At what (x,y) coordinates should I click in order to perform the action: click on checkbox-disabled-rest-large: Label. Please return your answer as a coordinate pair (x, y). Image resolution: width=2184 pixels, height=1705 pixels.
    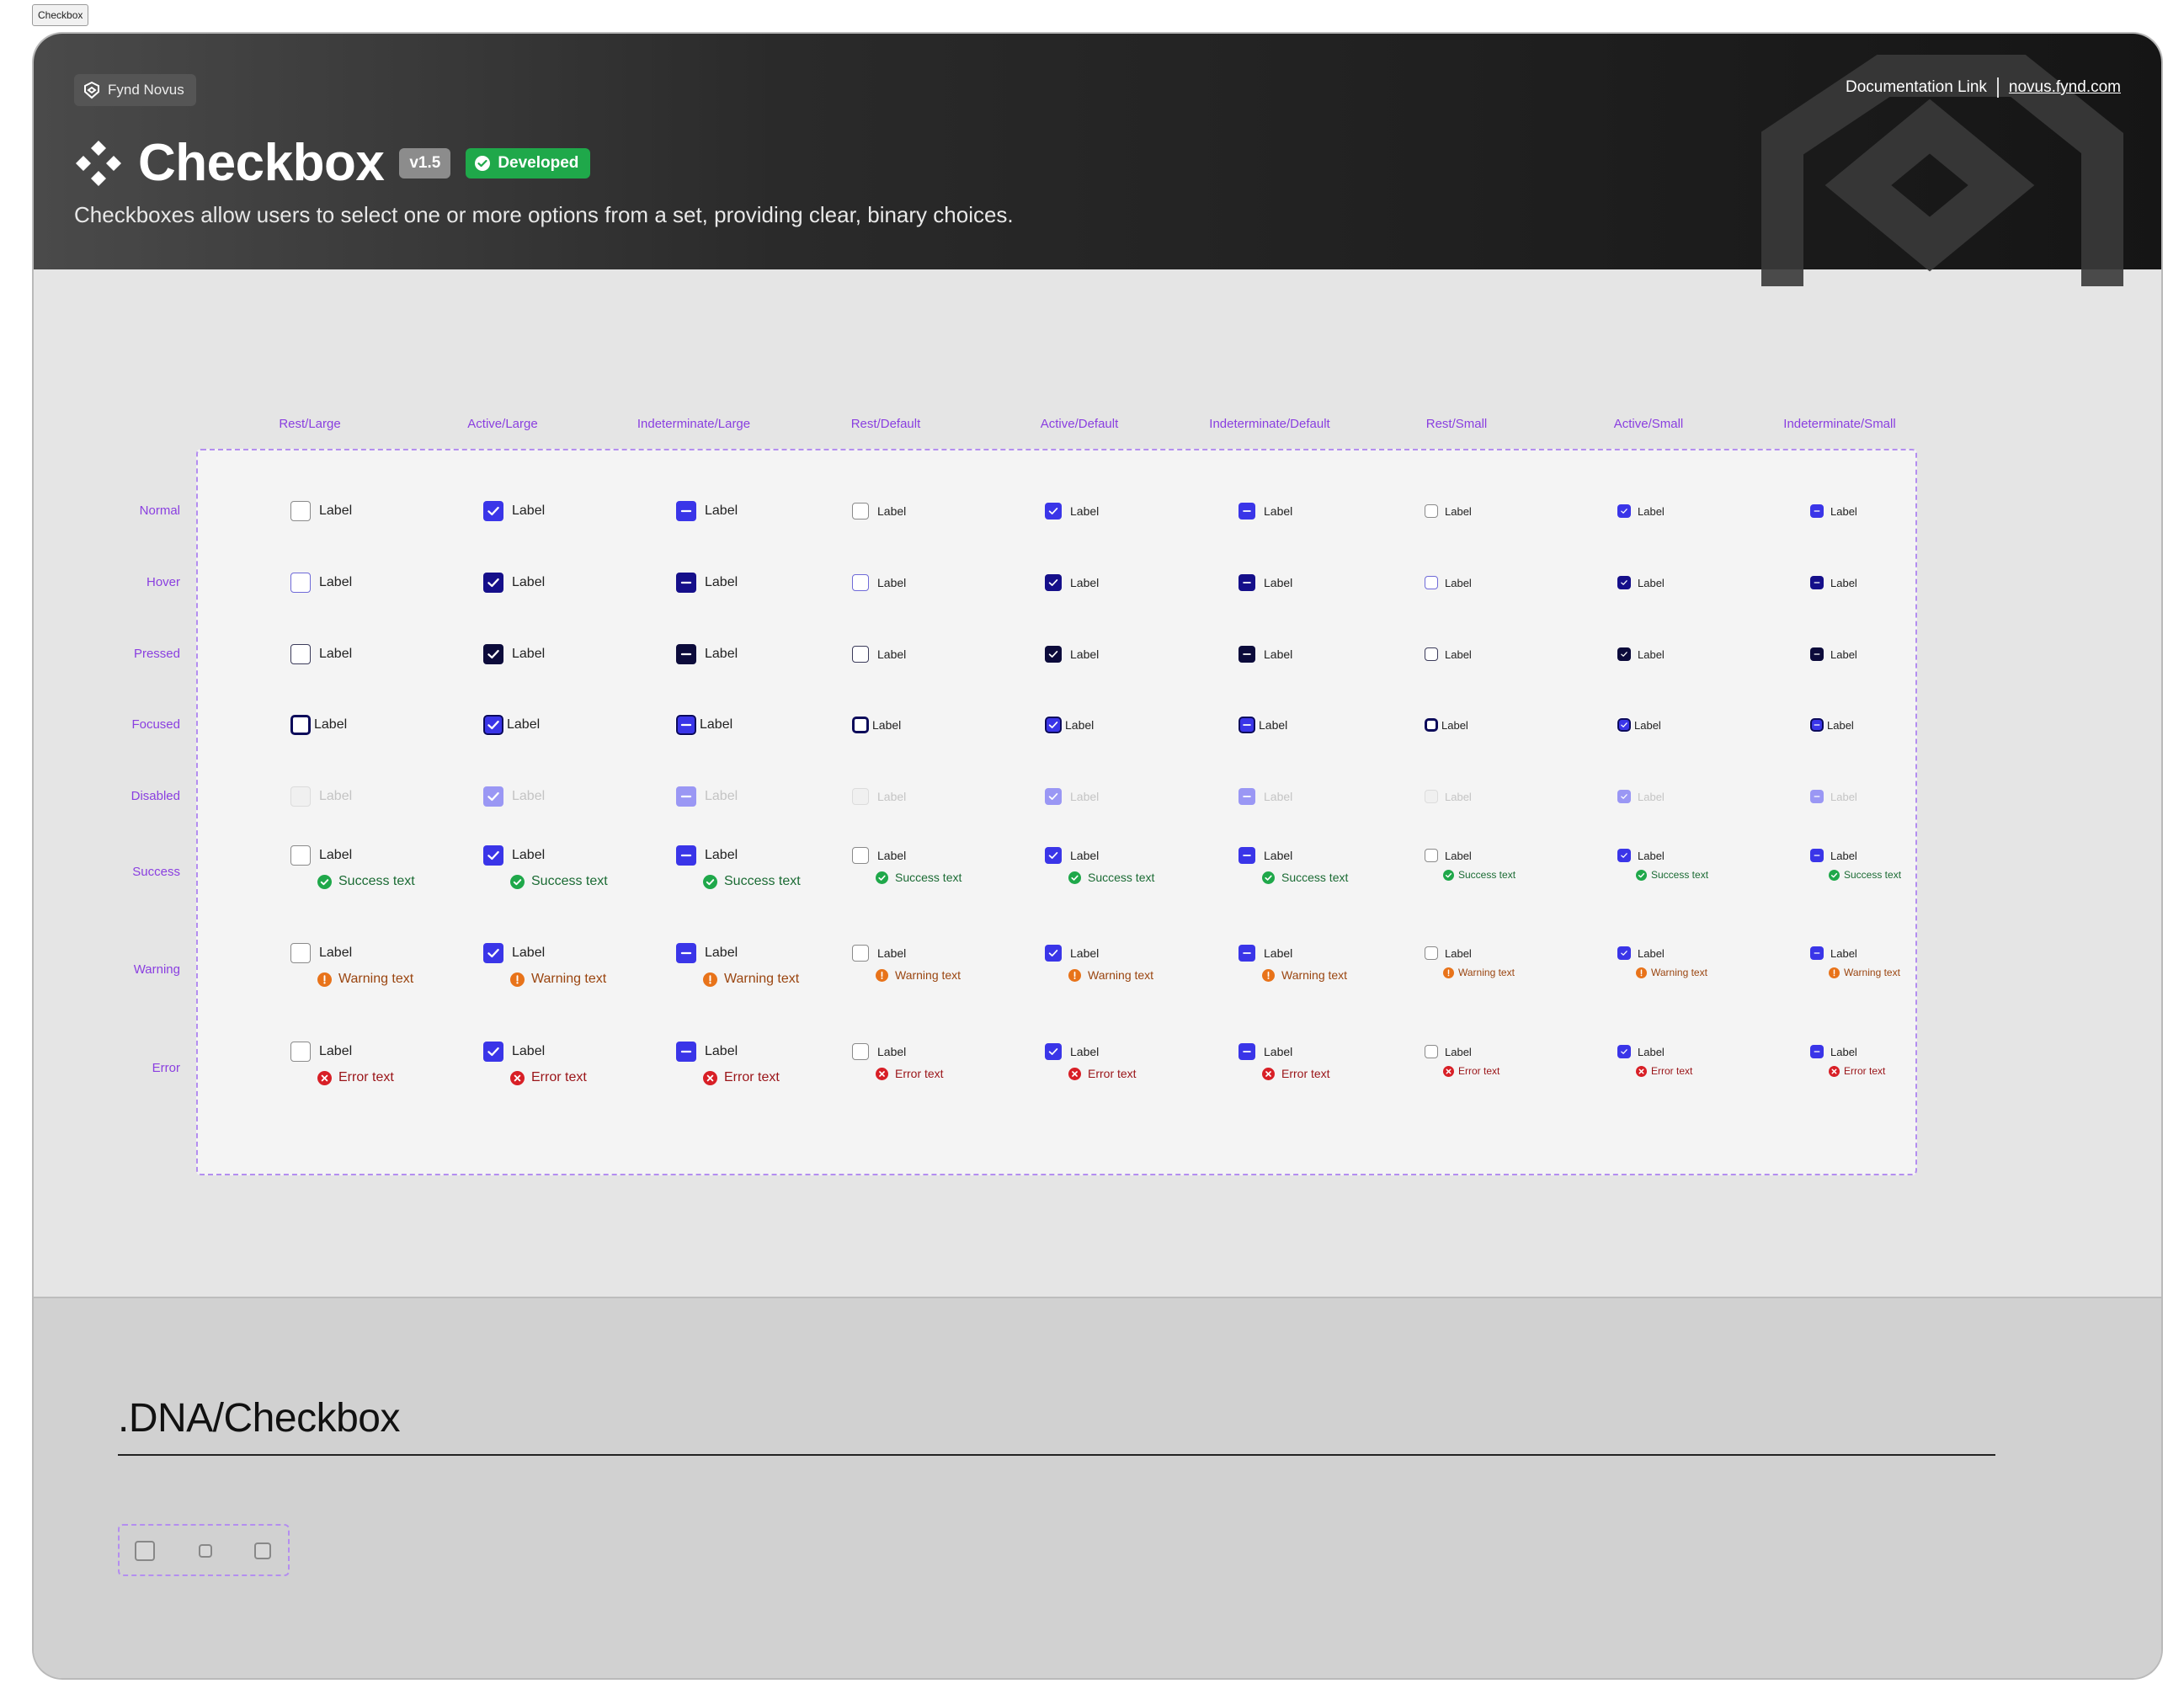
    Looking at the image, I should click on (321, 796).